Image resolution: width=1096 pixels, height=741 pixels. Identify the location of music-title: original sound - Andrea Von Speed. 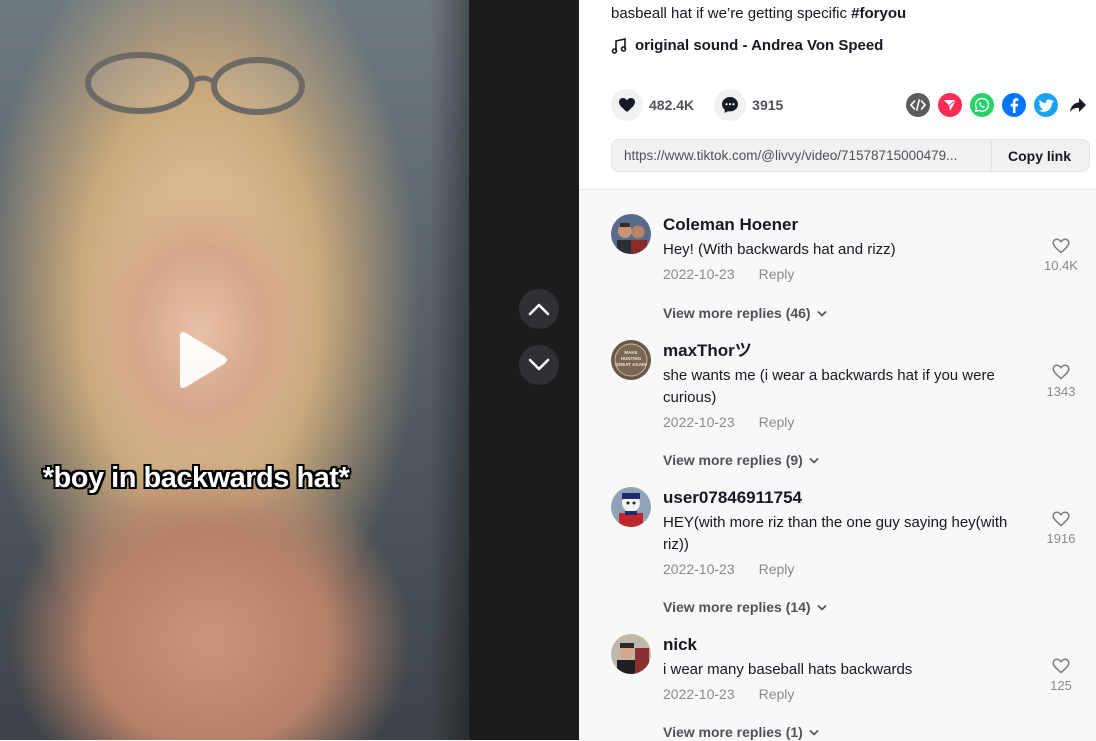
(759, 45).